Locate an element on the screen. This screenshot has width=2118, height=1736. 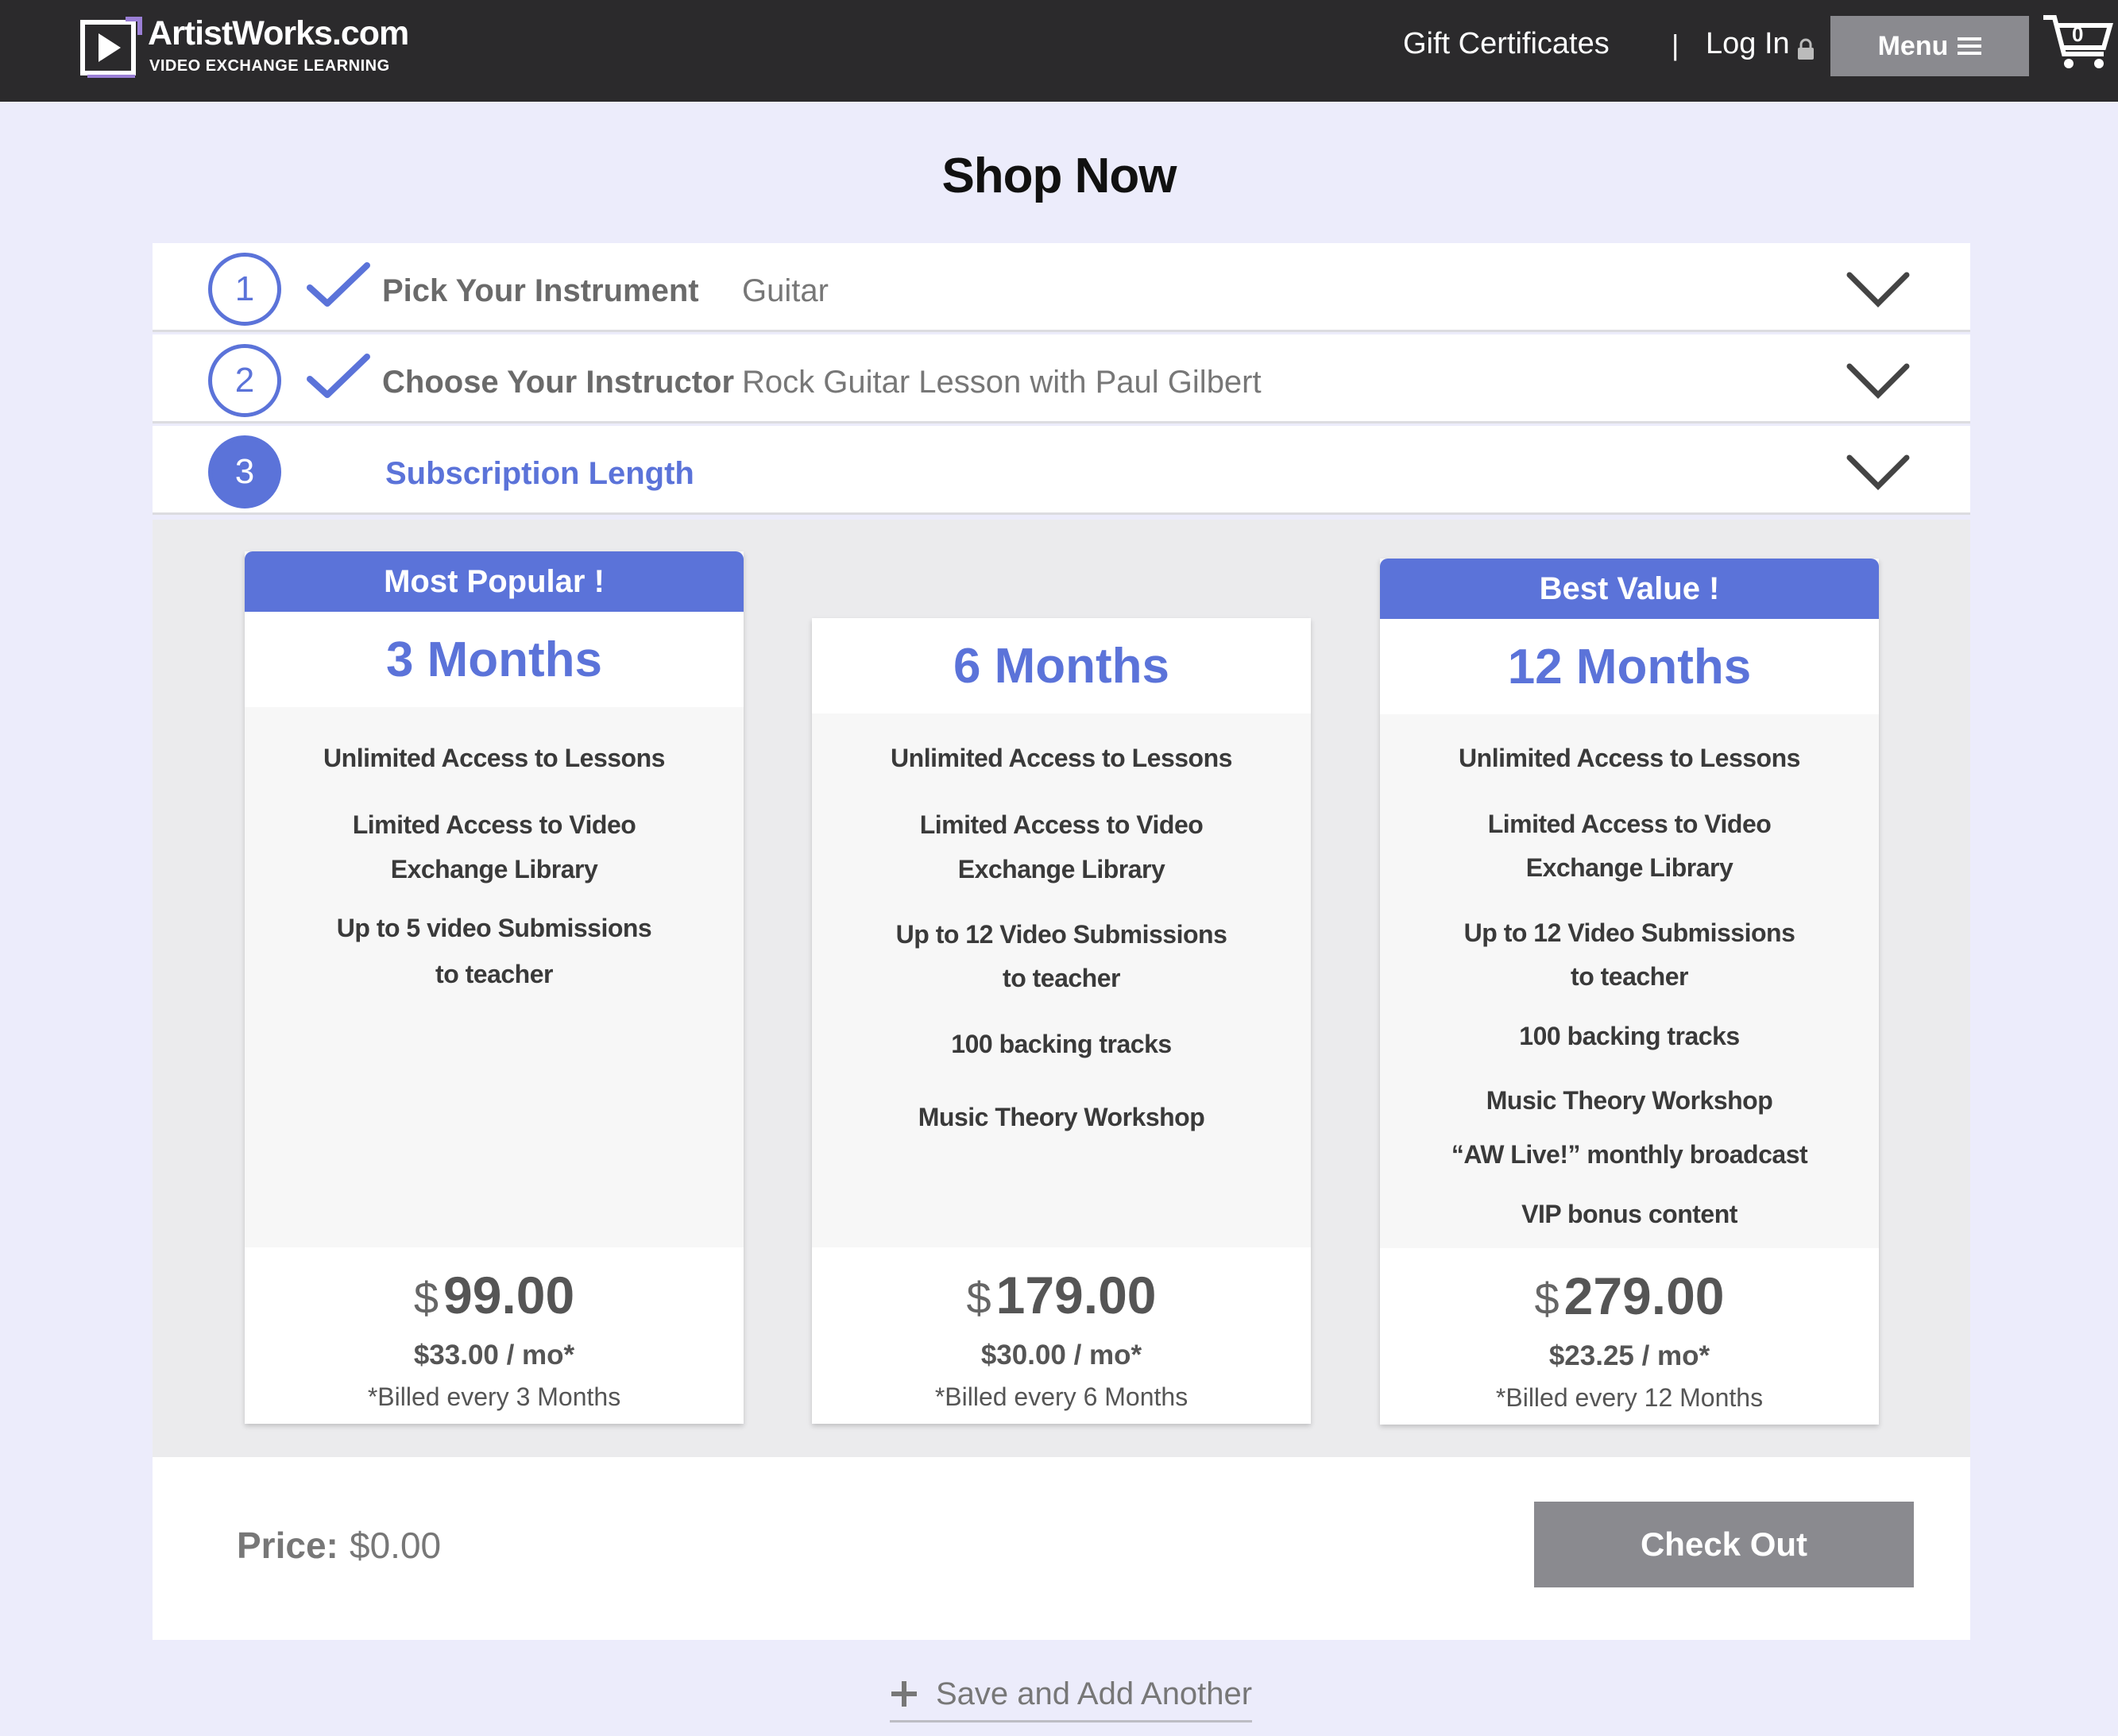
total-price-value: $0.00 is located at coordinates (396, 1545).